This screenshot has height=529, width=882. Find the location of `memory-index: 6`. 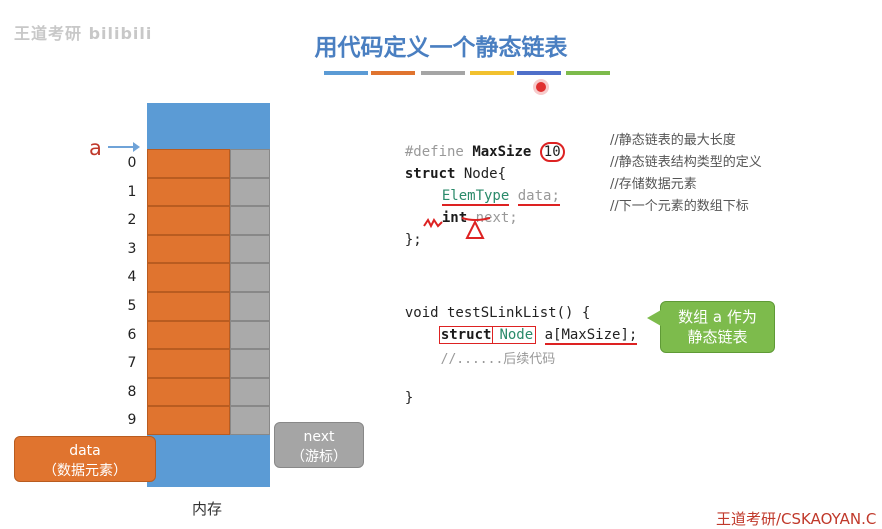

memory-index: 6 is located at coordinates (132, 334).